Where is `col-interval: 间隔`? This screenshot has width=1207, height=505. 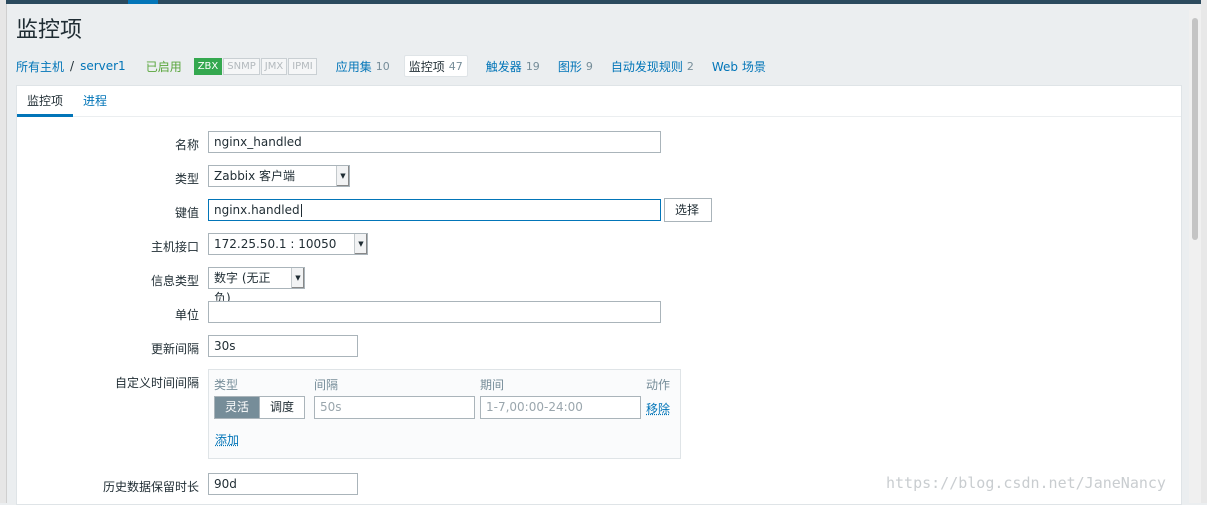 col-interval: 间隔 is located at coordinates (326, 385).